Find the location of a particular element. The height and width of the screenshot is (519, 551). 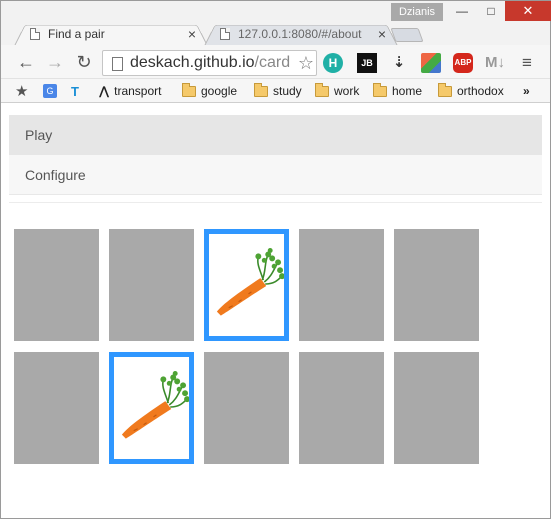

address-bar: deskach.github.io/cardm ☆ is located at coordinates (209, 63).